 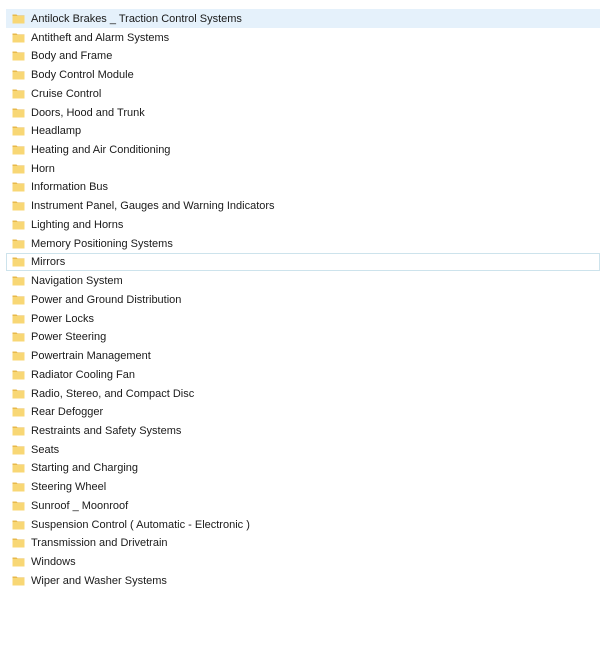 I want to click on folder-item: Horn, so click(x=303, y=168).